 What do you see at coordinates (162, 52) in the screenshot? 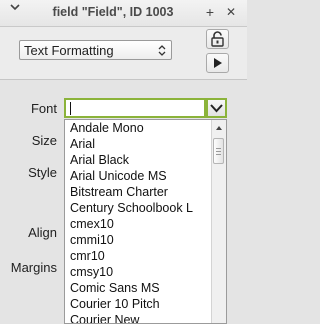
I see `chevron-updown-icon` at bounding box center [162, 52].